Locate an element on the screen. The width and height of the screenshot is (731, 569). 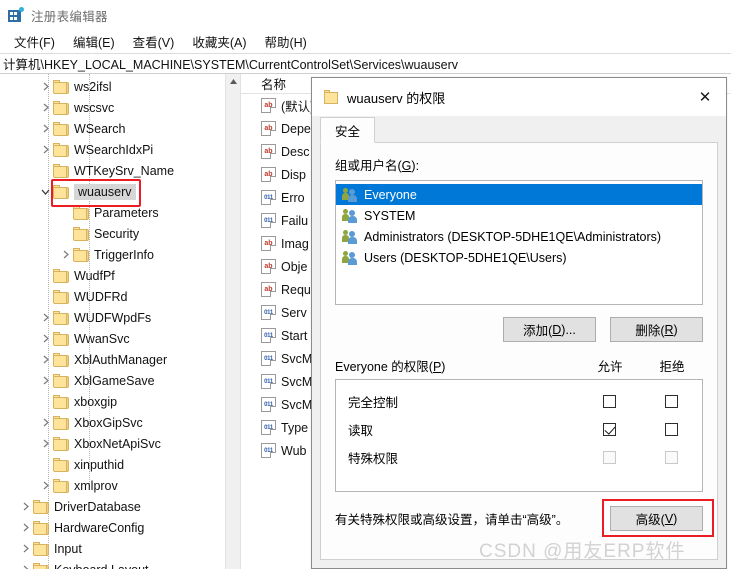
tree-node-label: WTKeySrv_Name is located at coordinates (124, 170).